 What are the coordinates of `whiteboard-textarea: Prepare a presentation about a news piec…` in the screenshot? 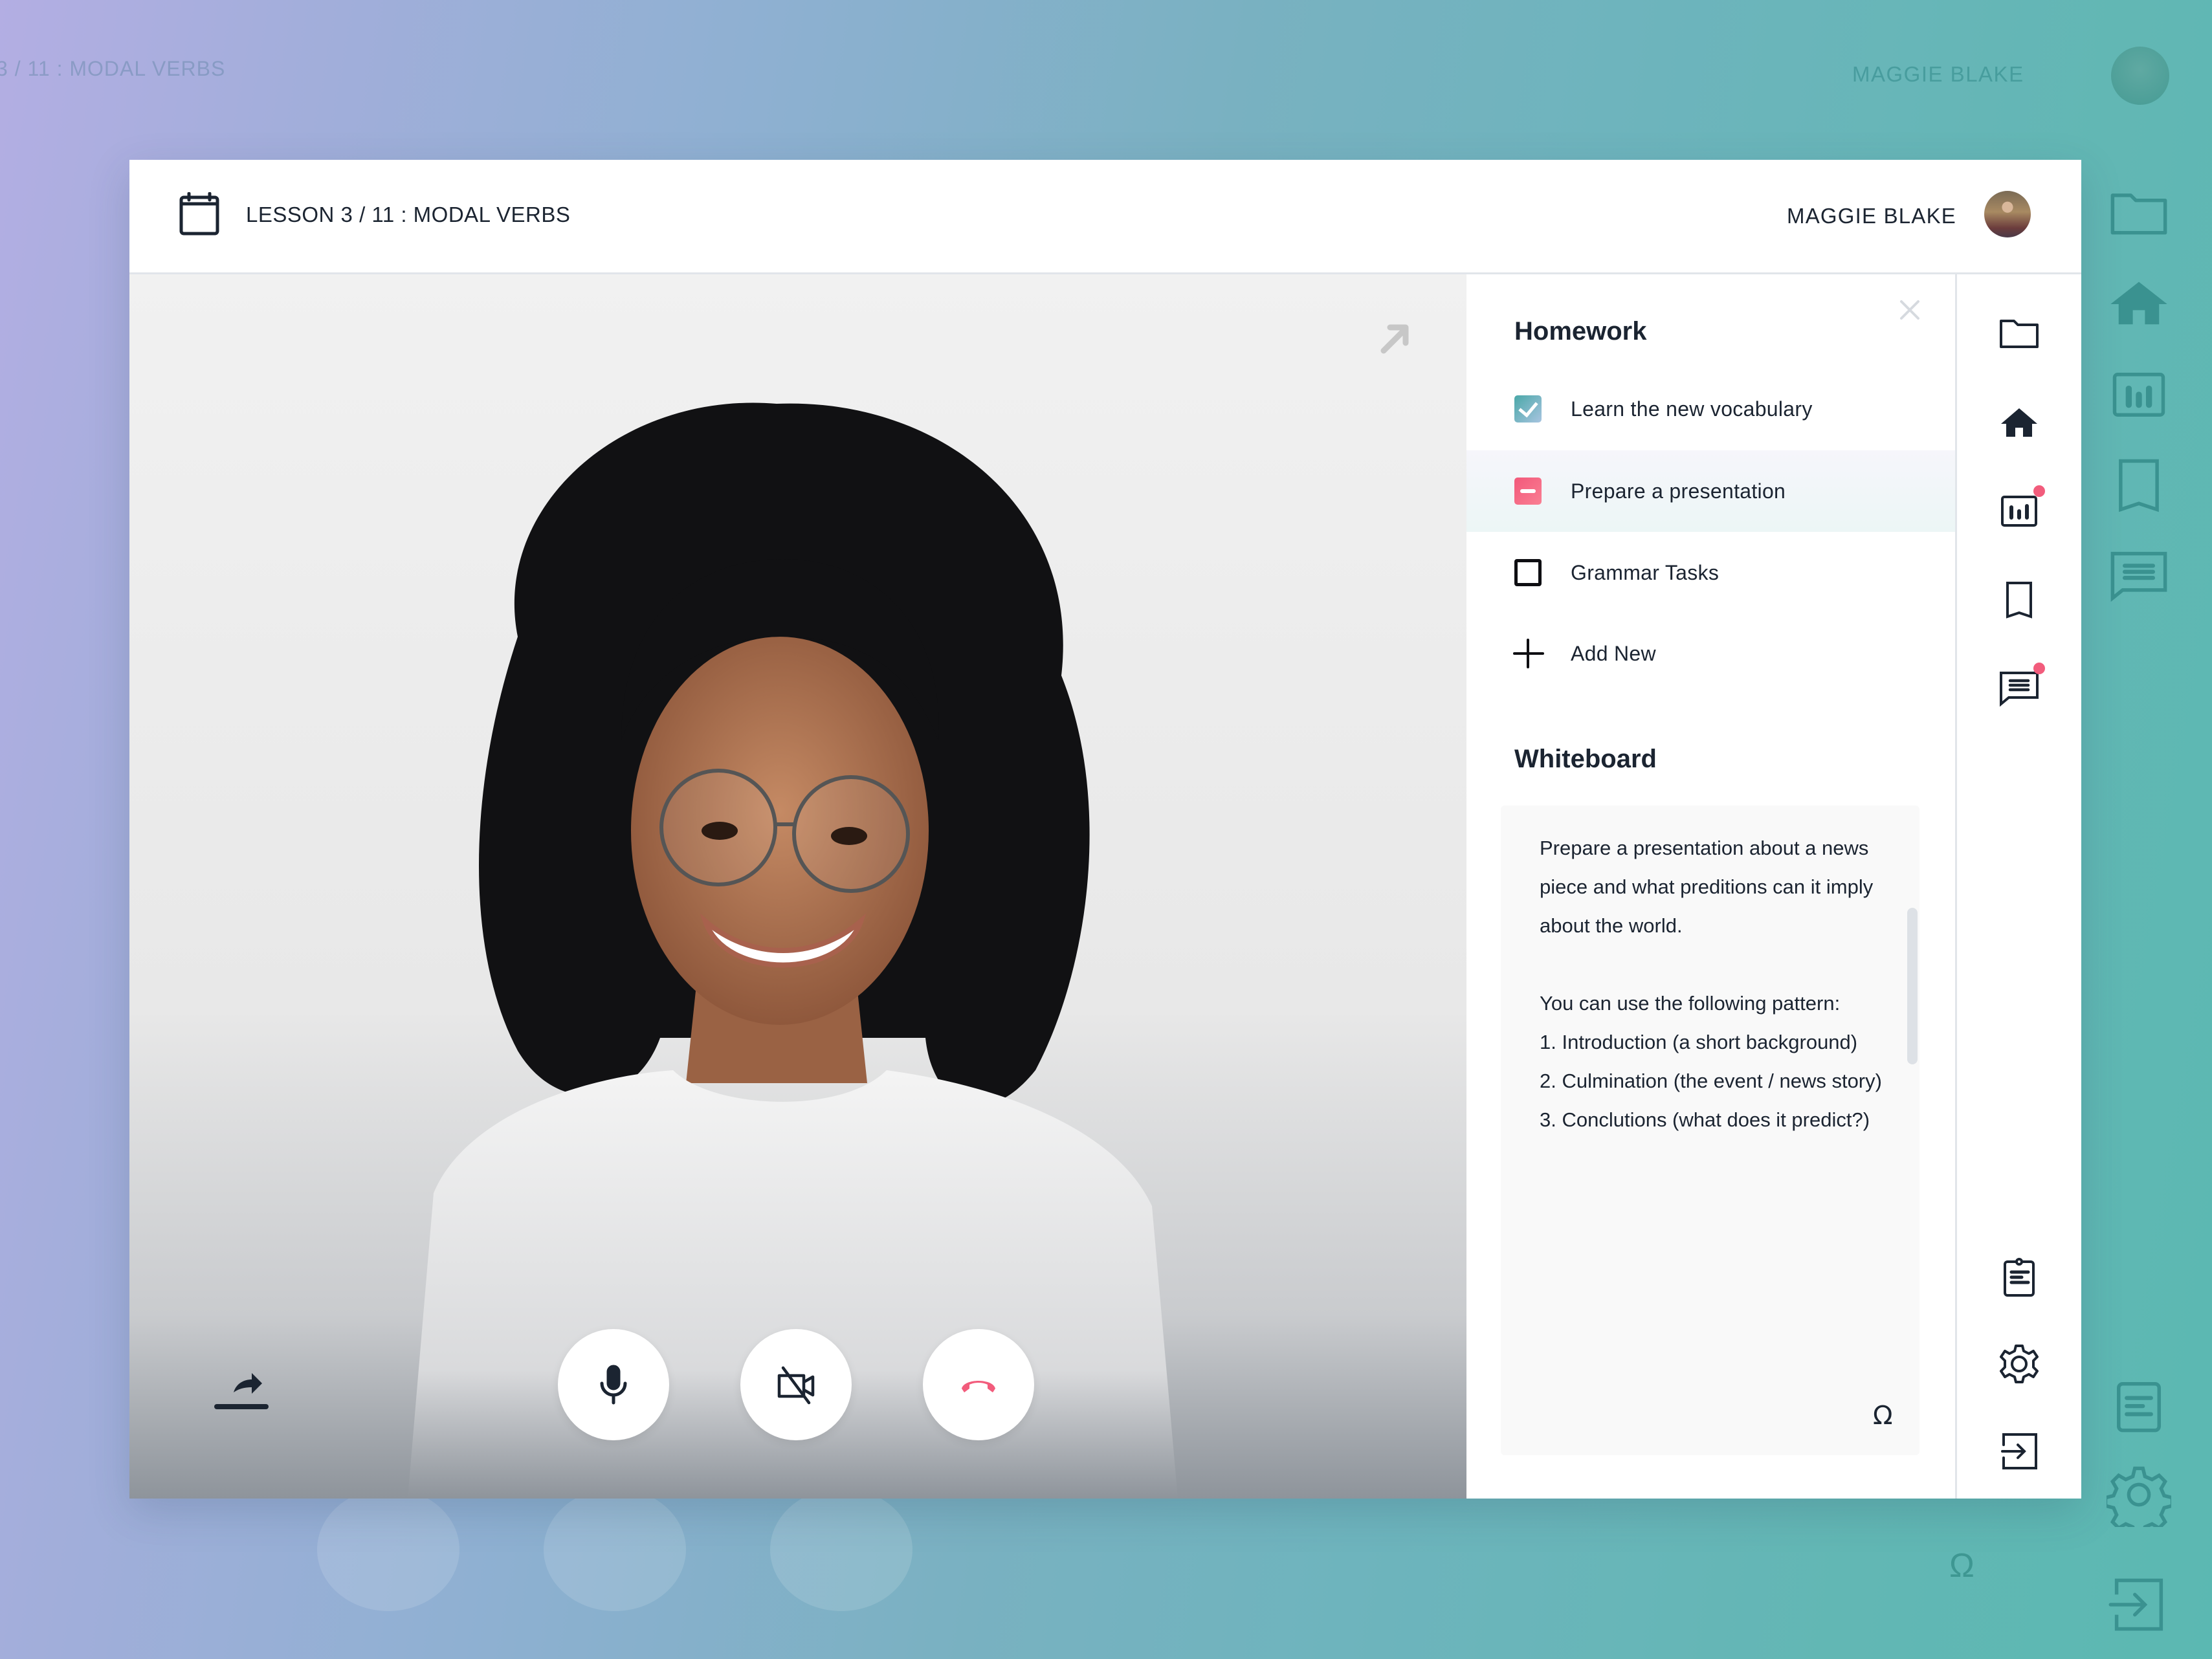 It's located at (1710, 1130).